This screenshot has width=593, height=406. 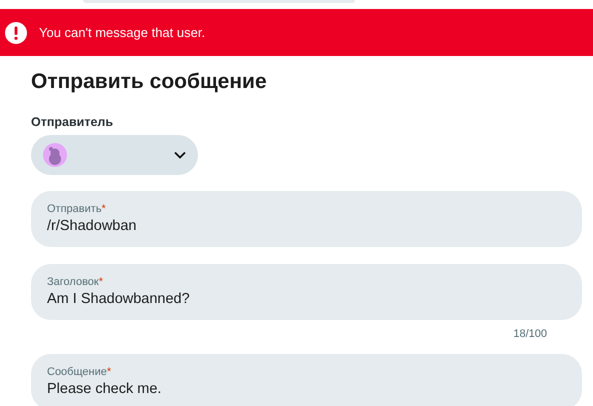 I want to click on field-label: Сообщение*, so click(x=79, y=372).